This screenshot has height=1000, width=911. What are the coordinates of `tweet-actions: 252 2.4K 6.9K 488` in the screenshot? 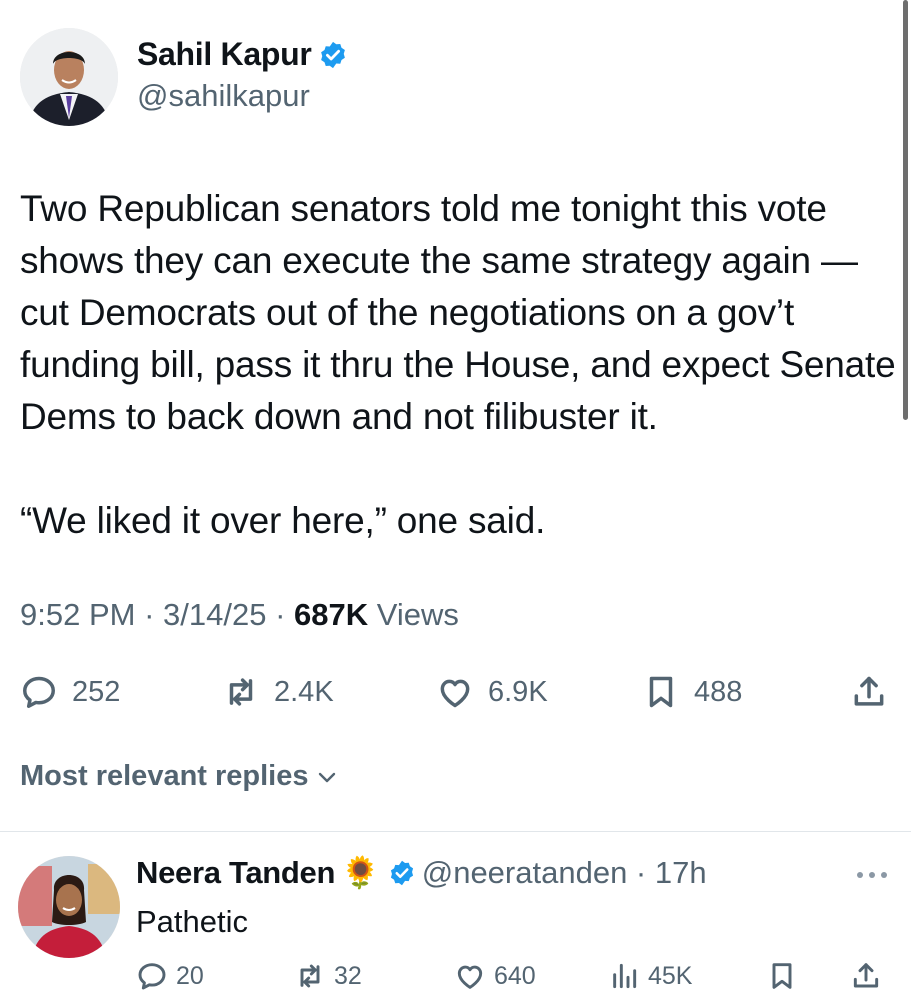 It's located at (460, 692).